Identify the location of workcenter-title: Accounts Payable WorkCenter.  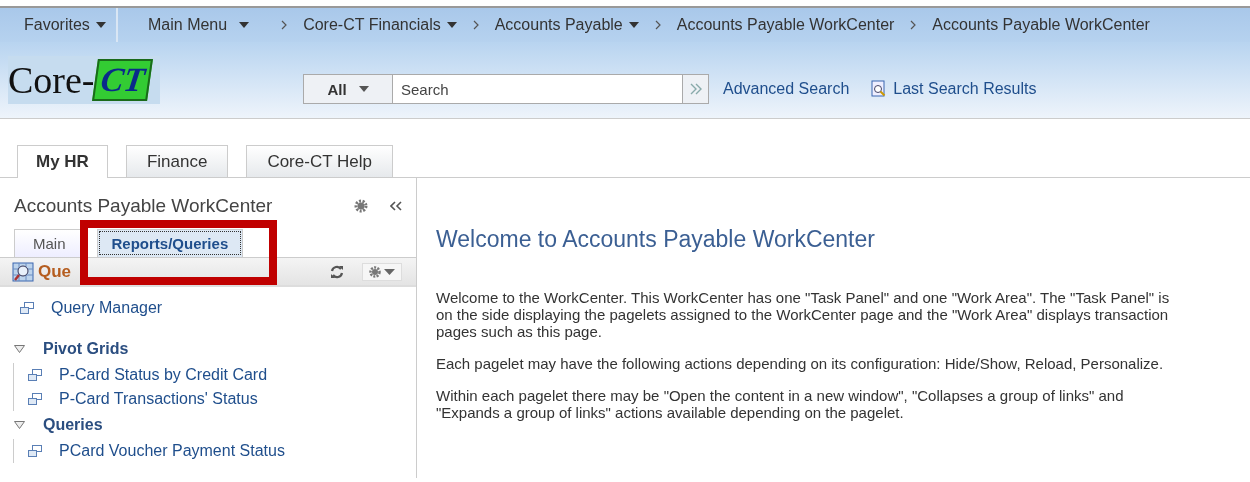
(144, 206).